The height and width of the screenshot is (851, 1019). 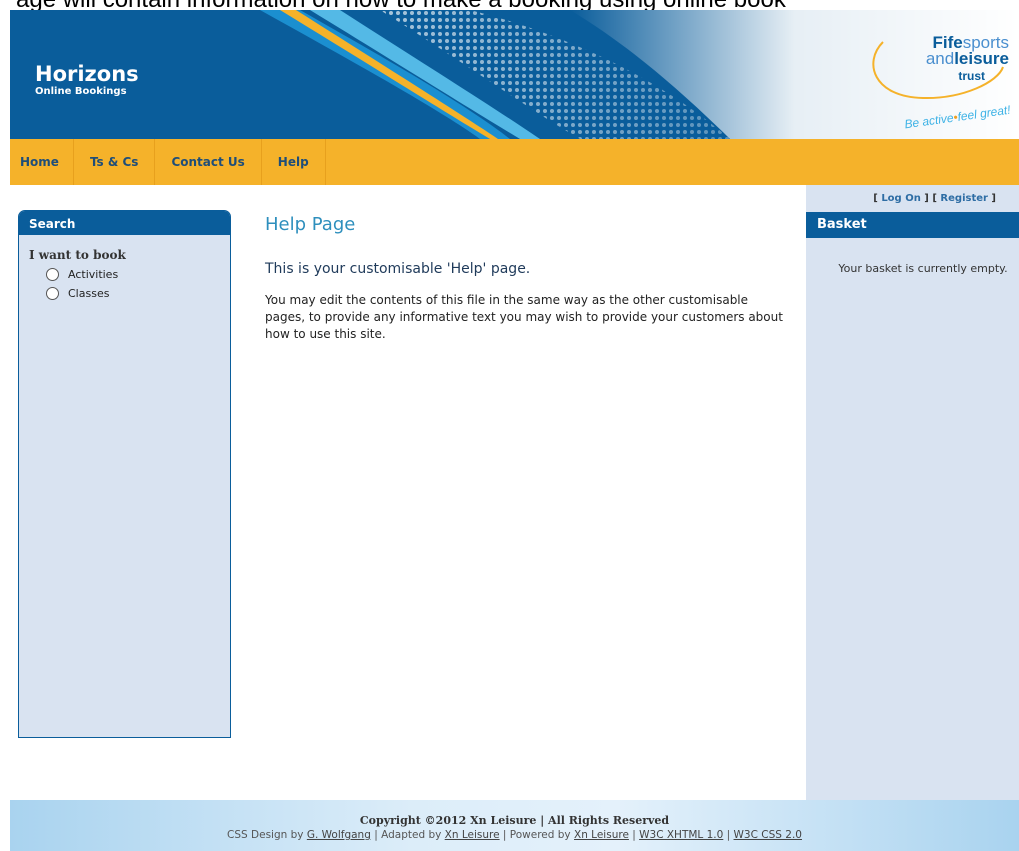 What do you see at coordinates (87, 74) in the screenshot?
I see `site-title-text: Horizons` at bounding box center [87, 74].